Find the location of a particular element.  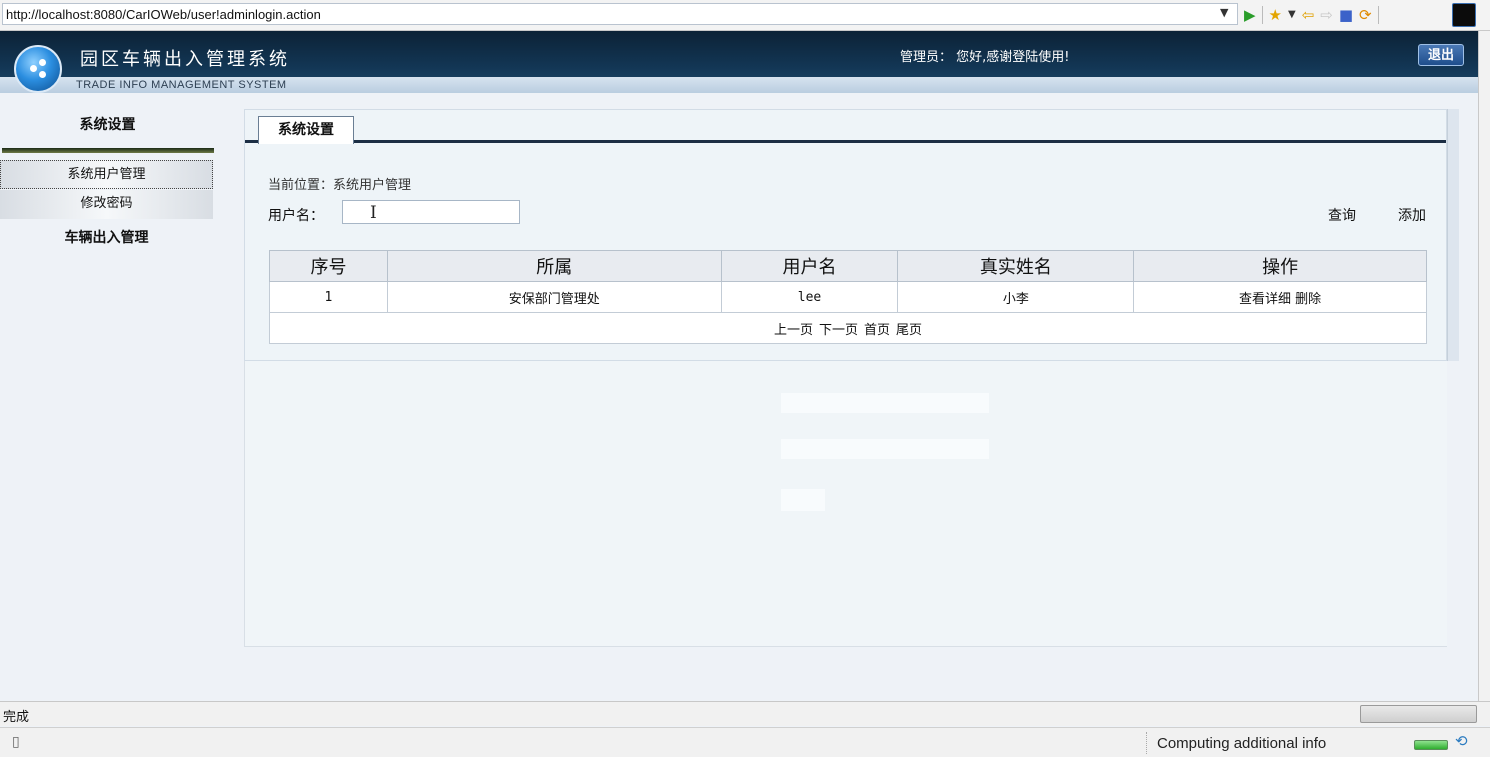

sidebar-heading-system: 系统设置 is located at coordinates (107, 124).